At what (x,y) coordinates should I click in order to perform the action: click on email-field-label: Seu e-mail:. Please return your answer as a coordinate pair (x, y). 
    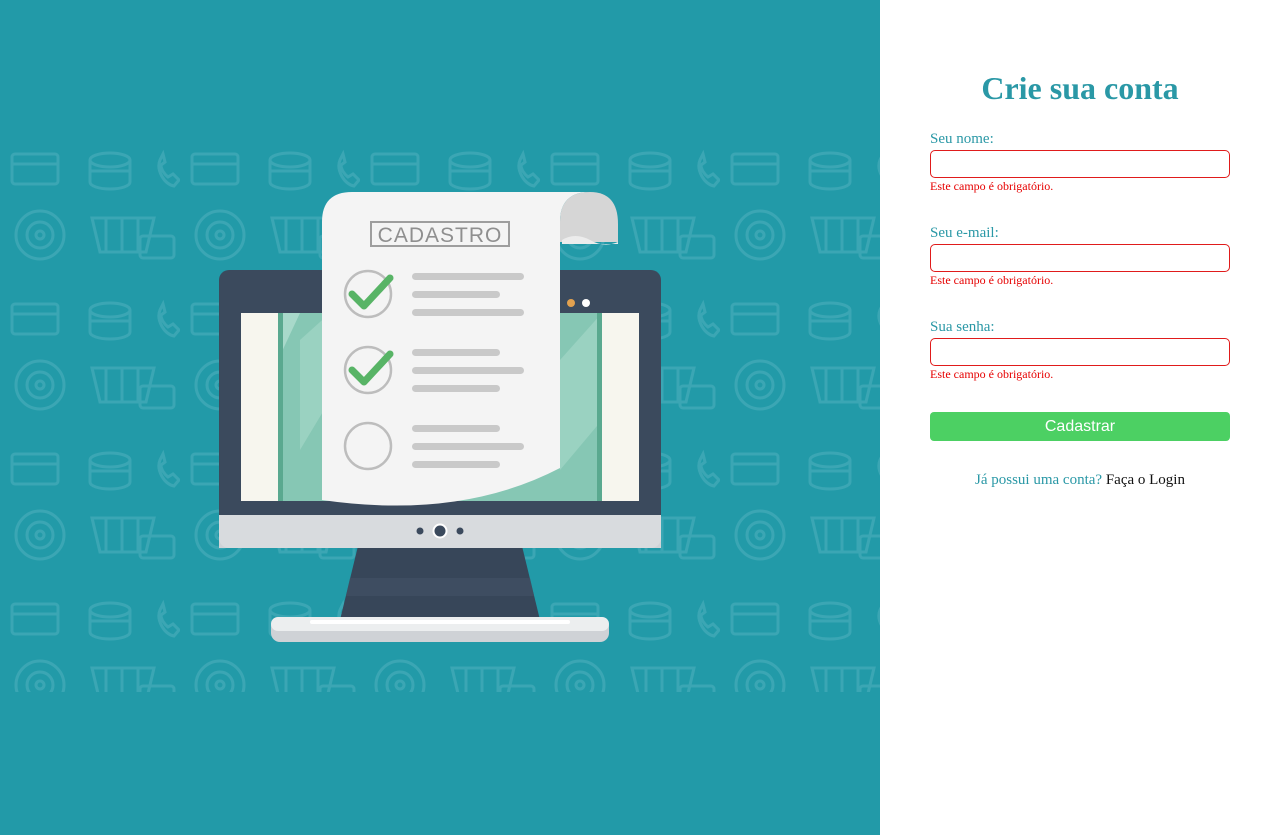
    Looking at the image, I should click on (964, 233).